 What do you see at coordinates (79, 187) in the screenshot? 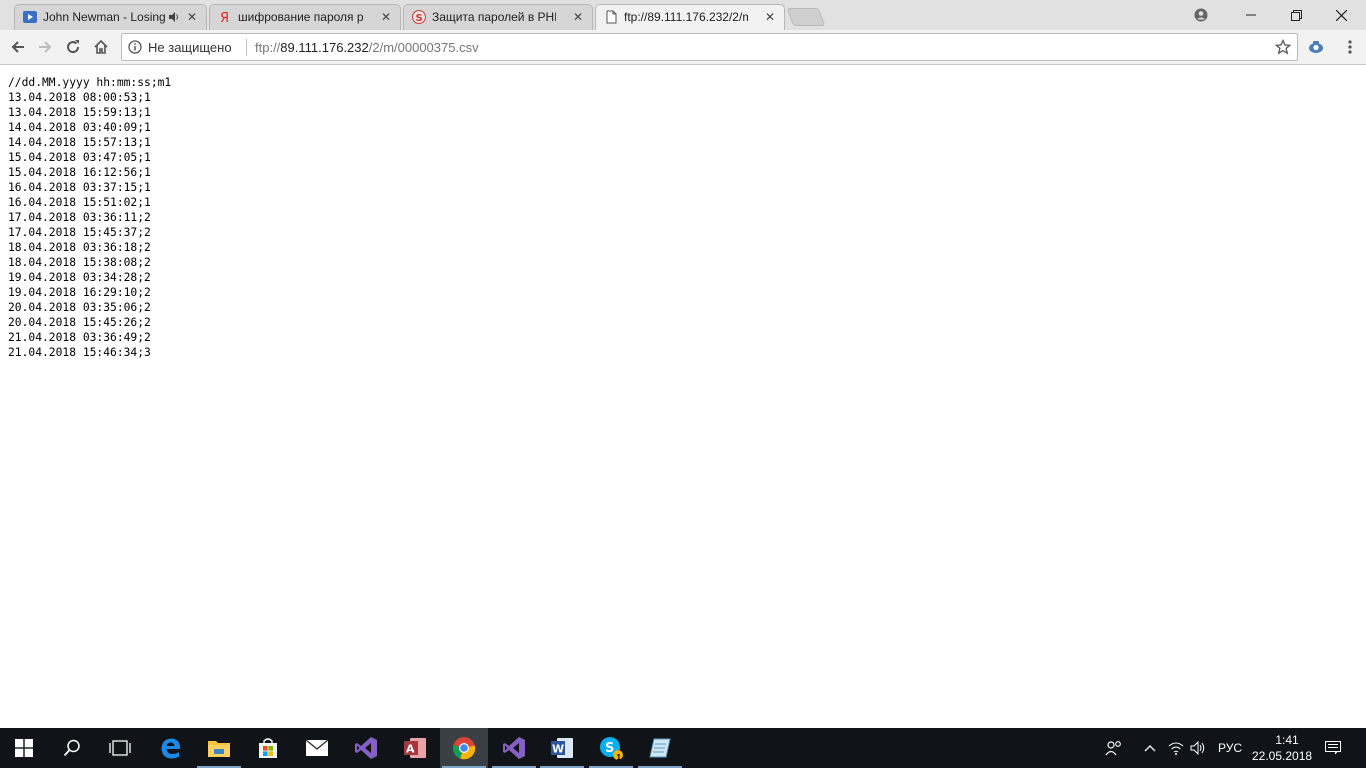
I see `csv-line: 16.04.2018 03:37:15;1` at bounding box center [79, 187].